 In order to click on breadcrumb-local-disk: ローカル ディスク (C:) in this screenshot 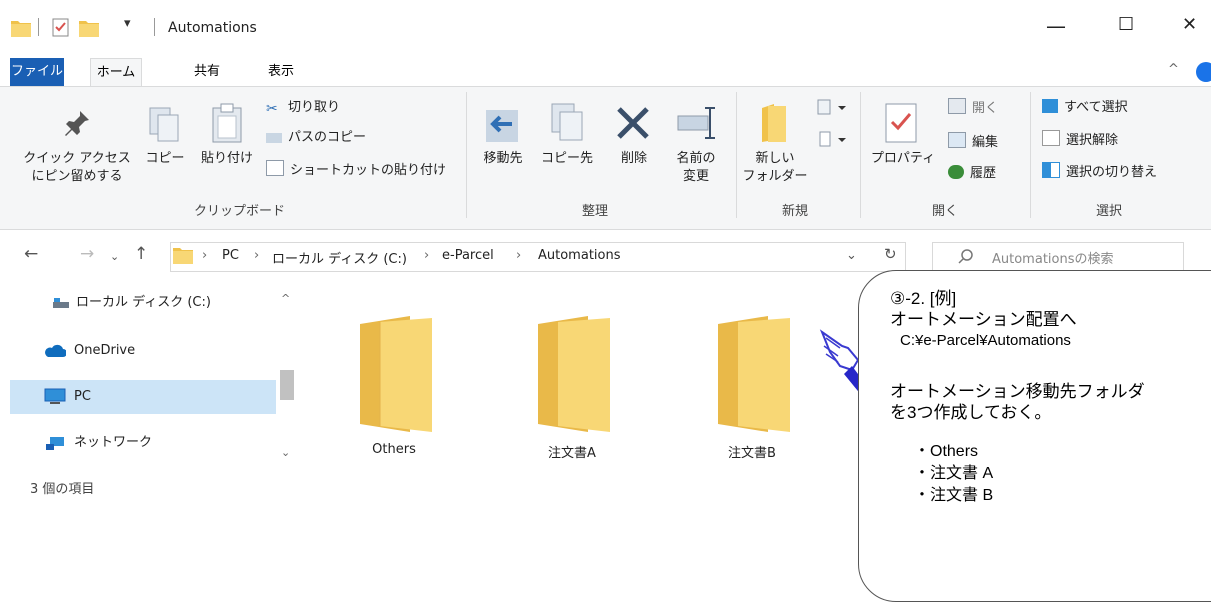, I will do `click(339, 257)`.